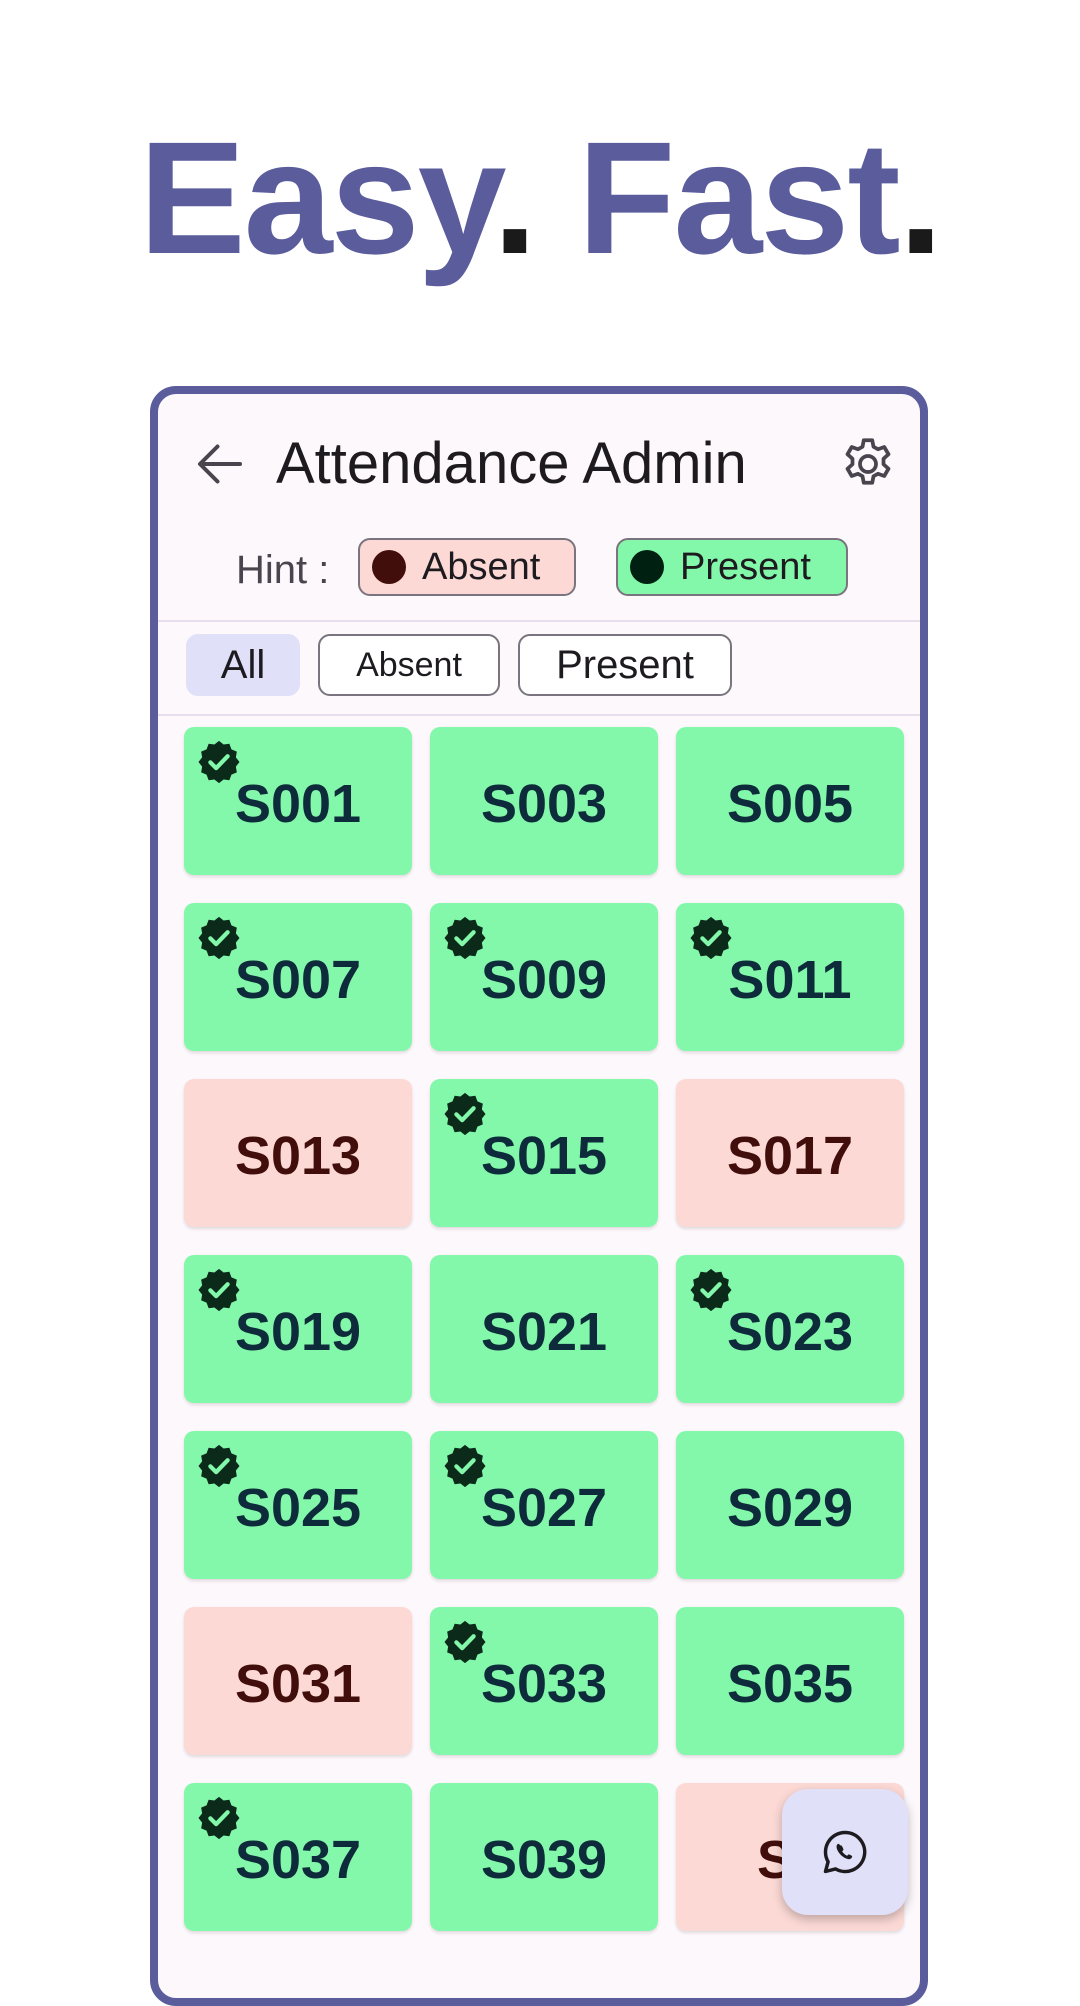 The image size is (1080, 2006). What do you see at coordinates (409, 665) in the screenshot?
I see `filter-absent-chip: Absent` at bounding box center [409, 665].